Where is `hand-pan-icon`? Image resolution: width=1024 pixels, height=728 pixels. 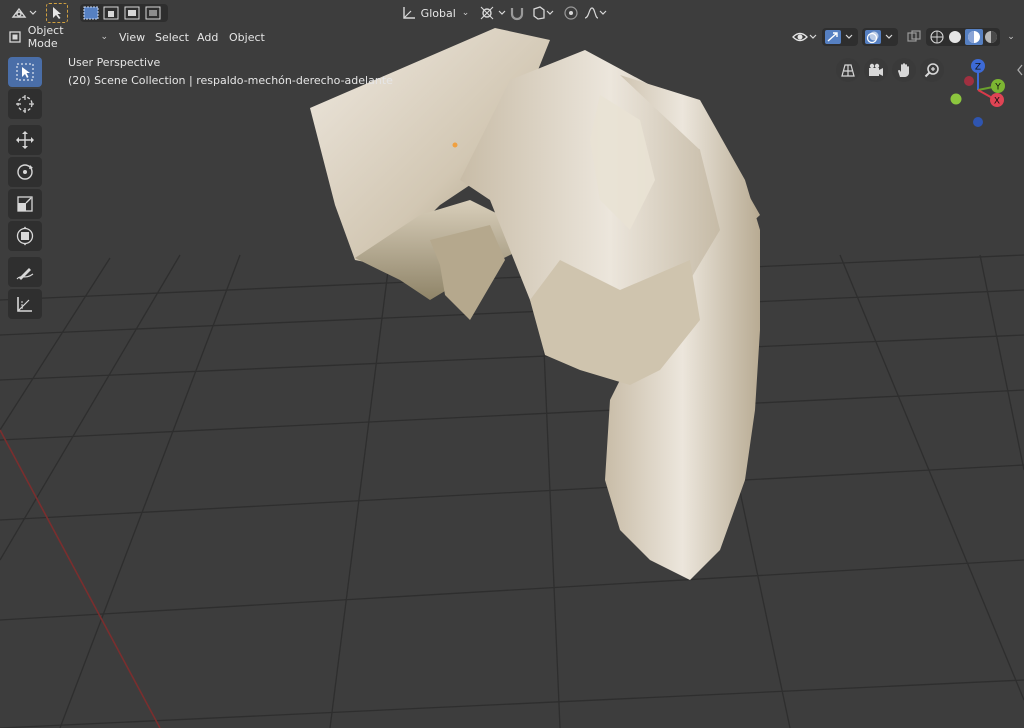
hand-pan-icon is located at coordinates (903, 70).